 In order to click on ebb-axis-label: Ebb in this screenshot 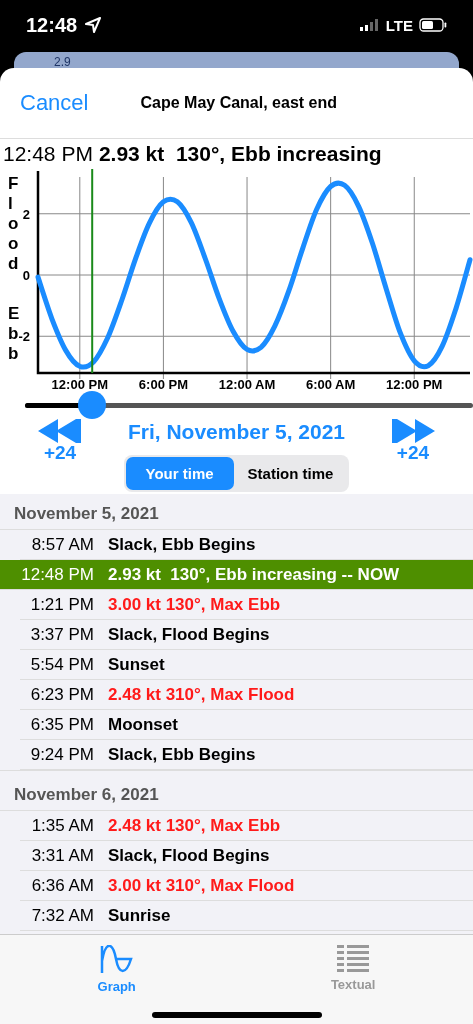, I will do `click(14, 333)`.